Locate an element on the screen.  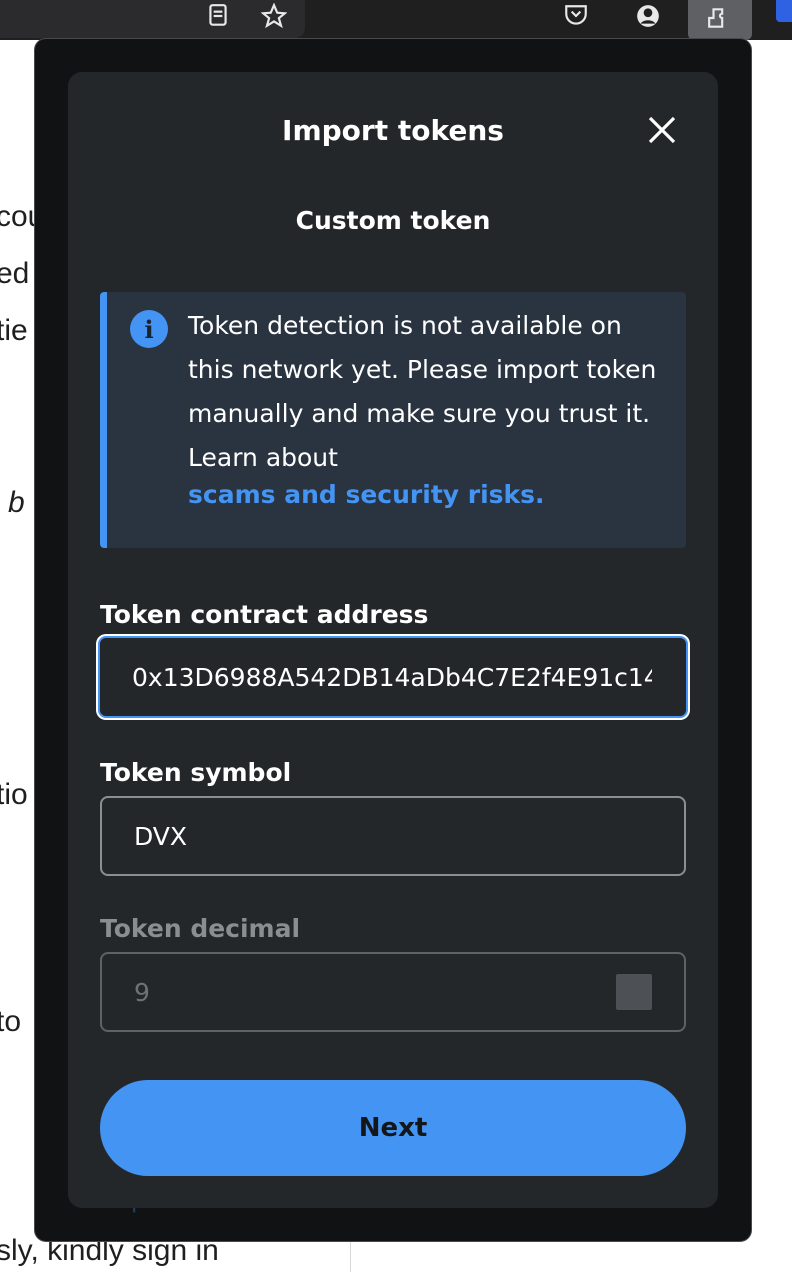
extensions-button is located at coordinates (720, 20).